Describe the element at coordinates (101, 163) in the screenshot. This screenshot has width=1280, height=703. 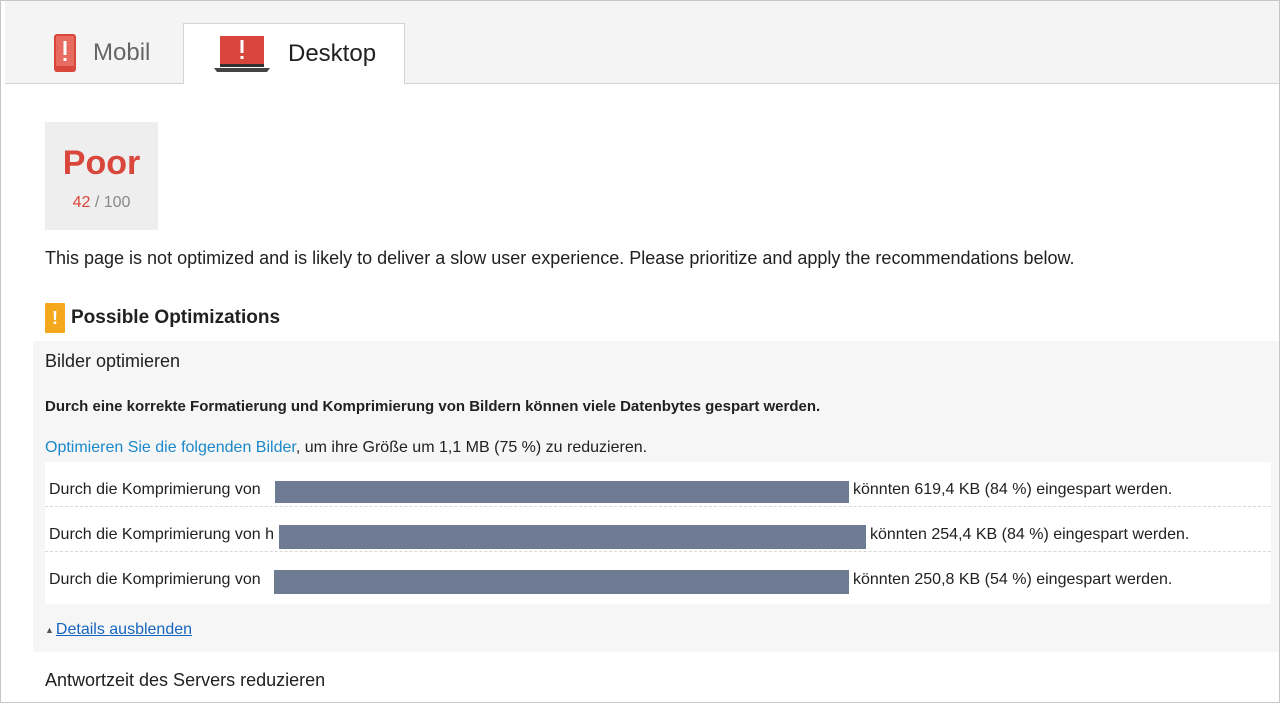
I see `score-label: Poor` at that location.